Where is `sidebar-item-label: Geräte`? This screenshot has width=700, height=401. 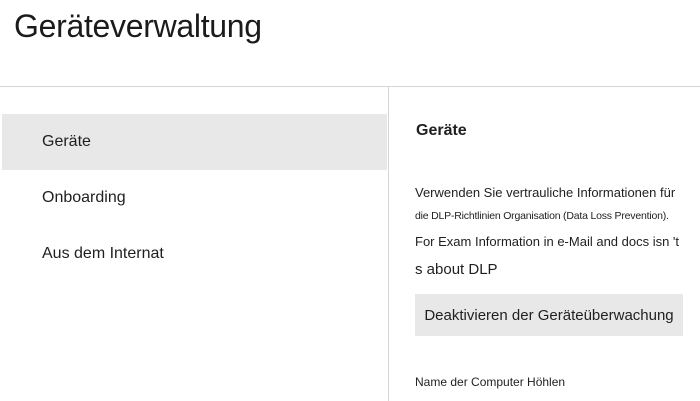 sidebar-item-label: Geräte is located at coordinates (66, 141).